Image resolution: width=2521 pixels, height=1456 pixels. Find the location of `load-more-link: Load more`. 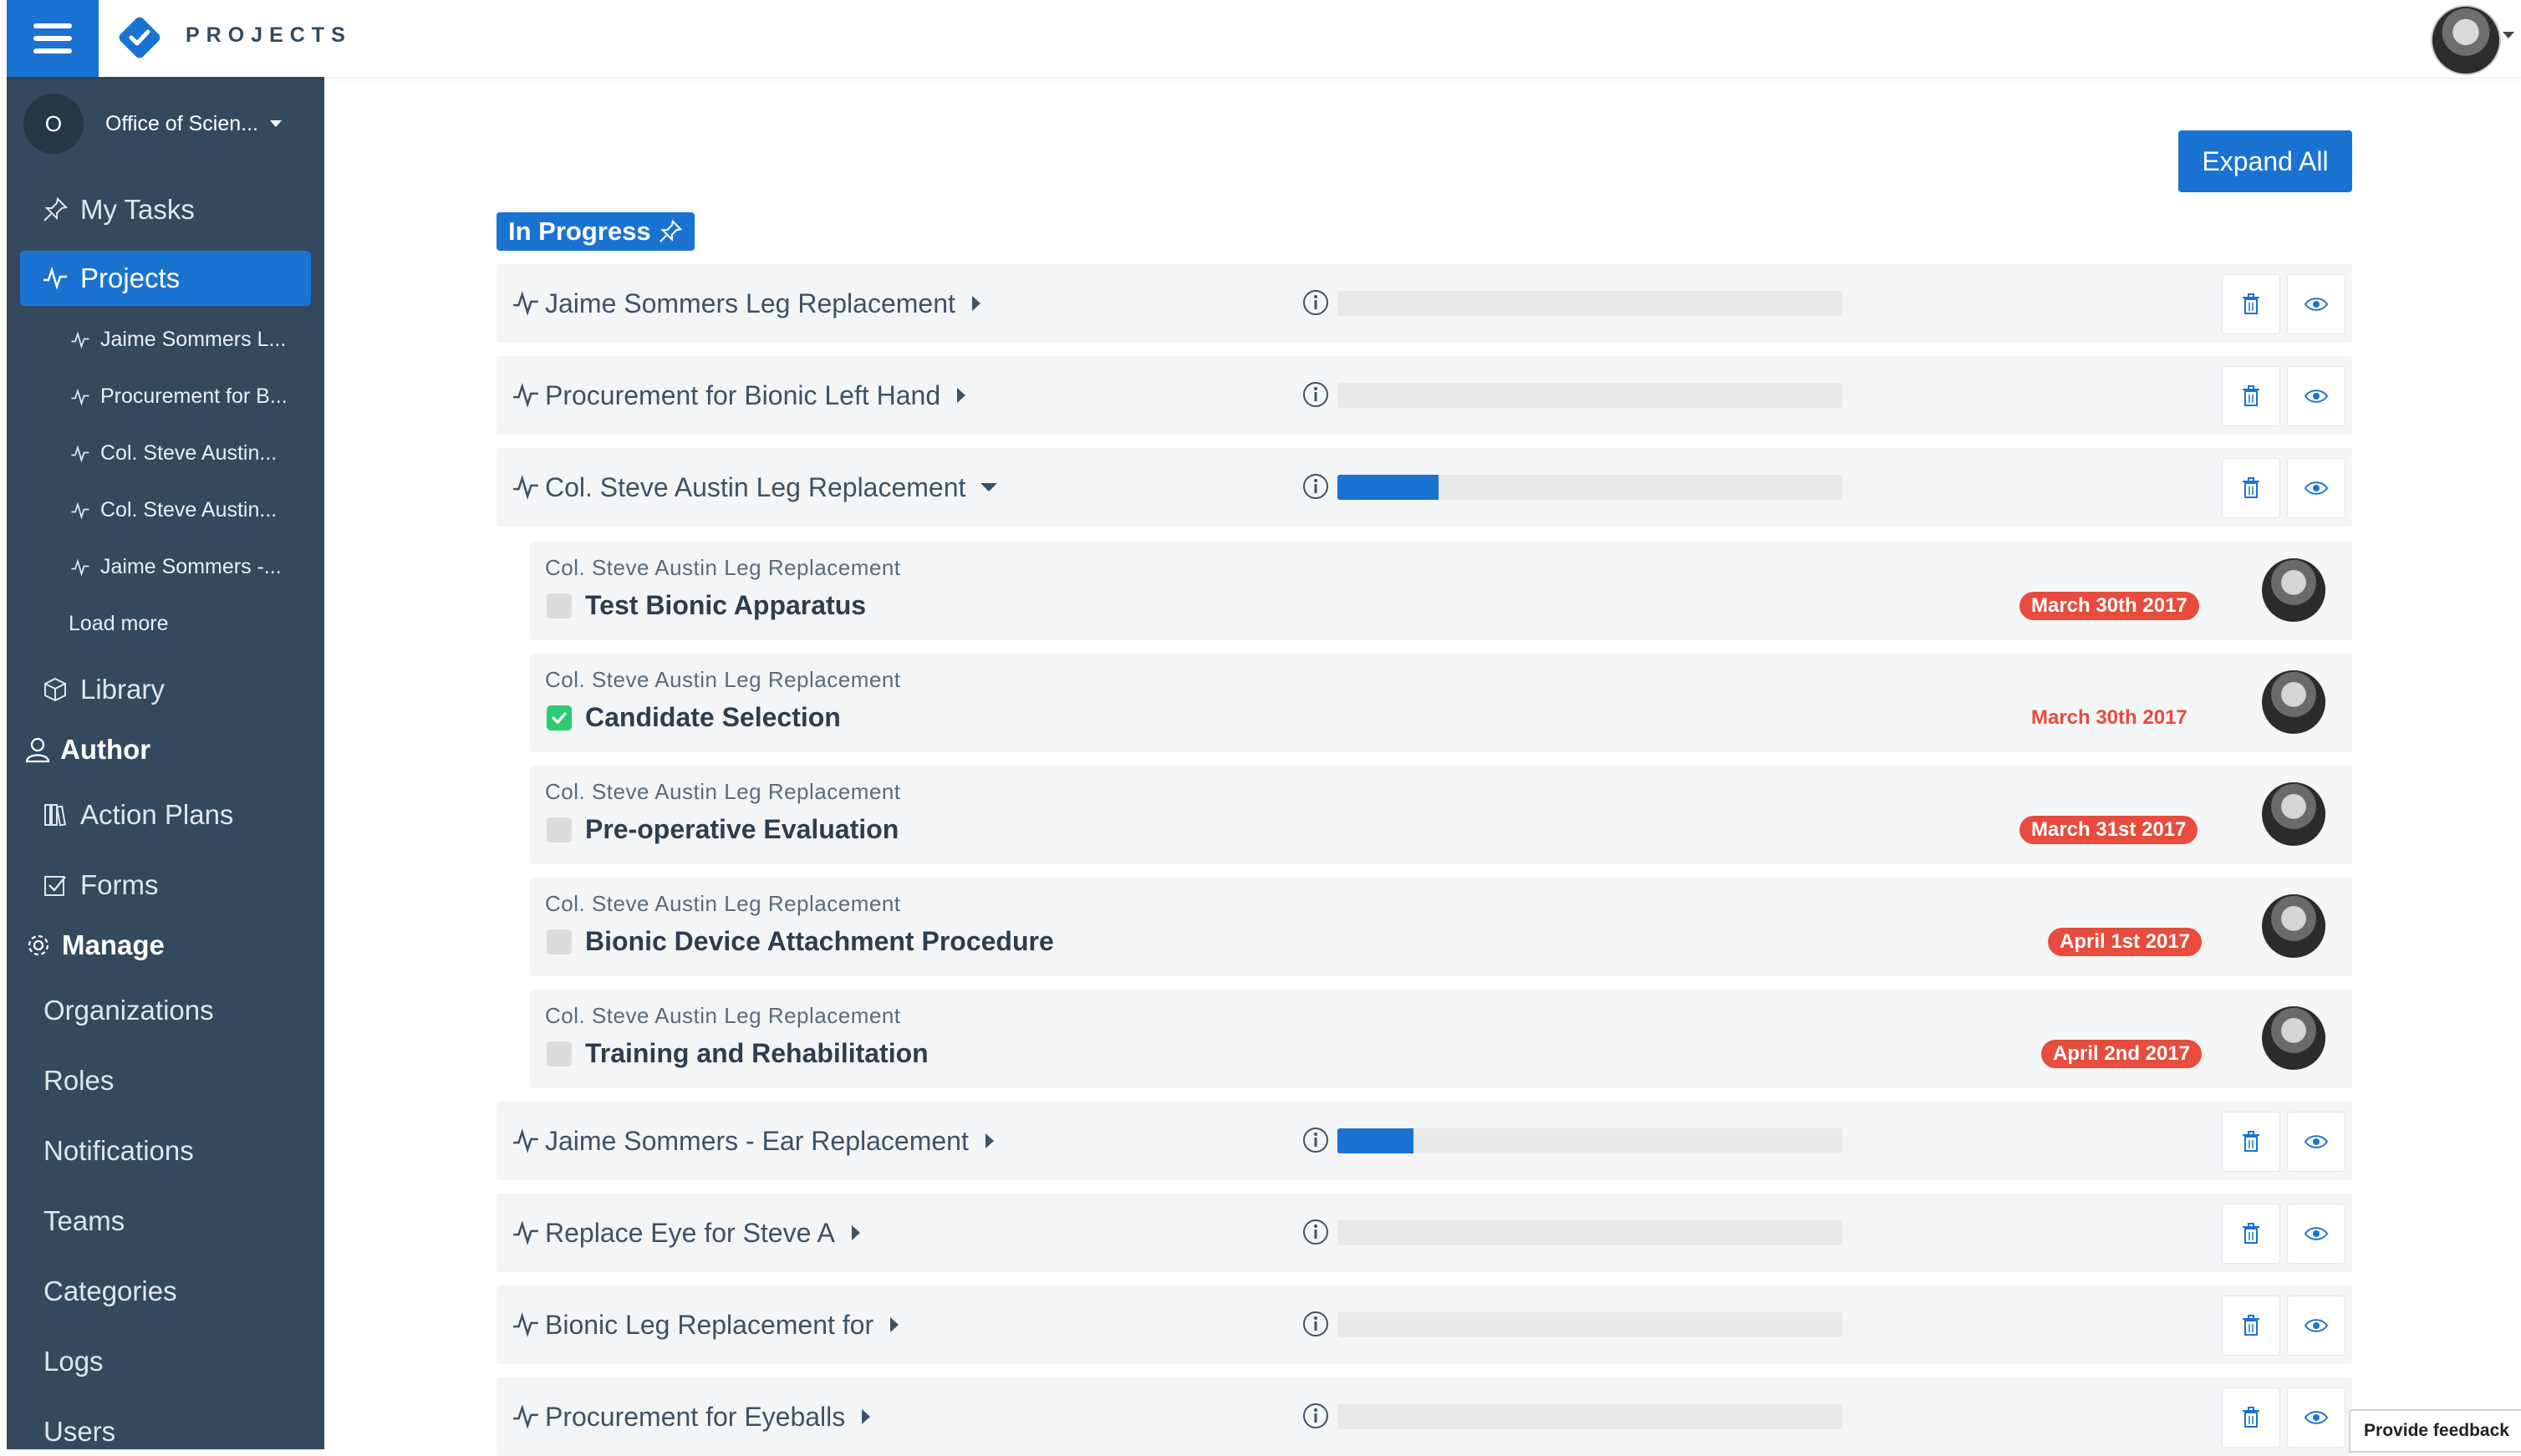

load-more-link: Load more is located at coordinates (119, 624).